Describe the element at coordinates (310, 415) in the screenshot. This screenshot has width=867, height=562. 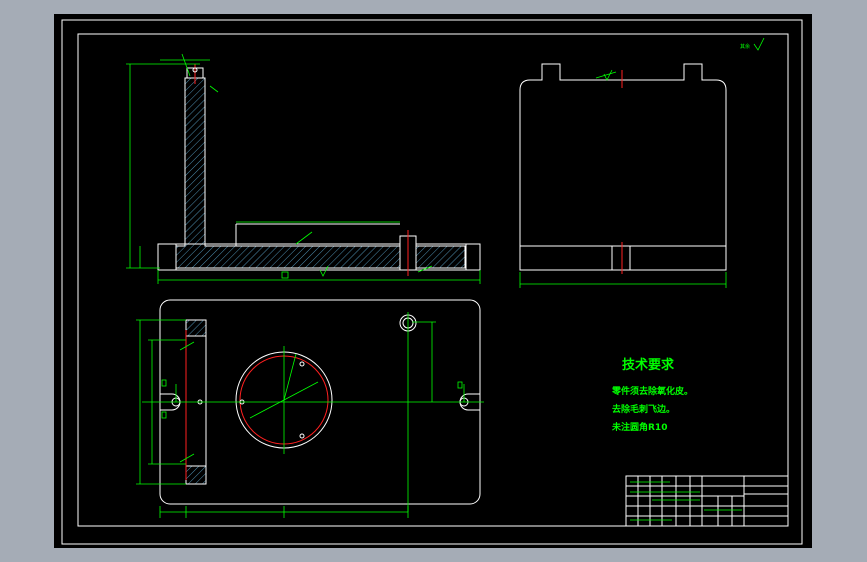
I see `top-view-dimensions` at that location.